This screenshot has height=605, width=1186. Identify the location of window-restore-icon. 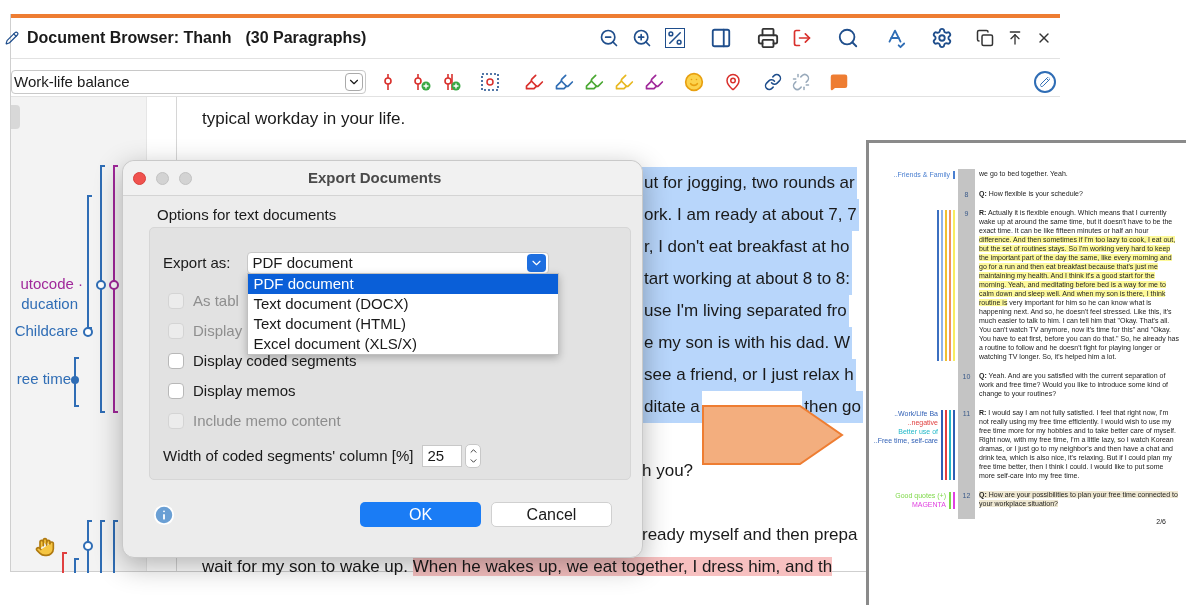
(985, 38).